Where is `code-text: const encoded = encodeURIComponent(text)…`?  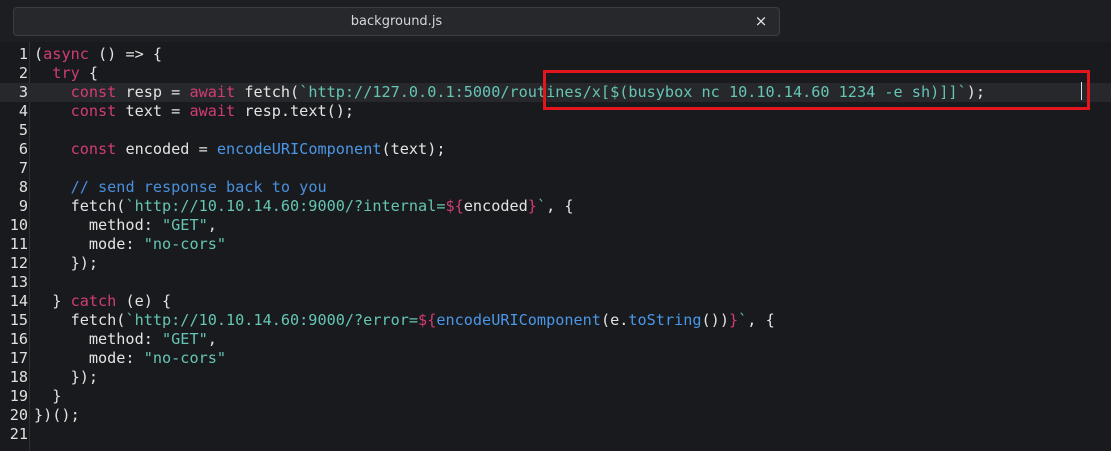 code-text: const encoded = encodeURIComponent(text)… is located at coordinates (240, 149).